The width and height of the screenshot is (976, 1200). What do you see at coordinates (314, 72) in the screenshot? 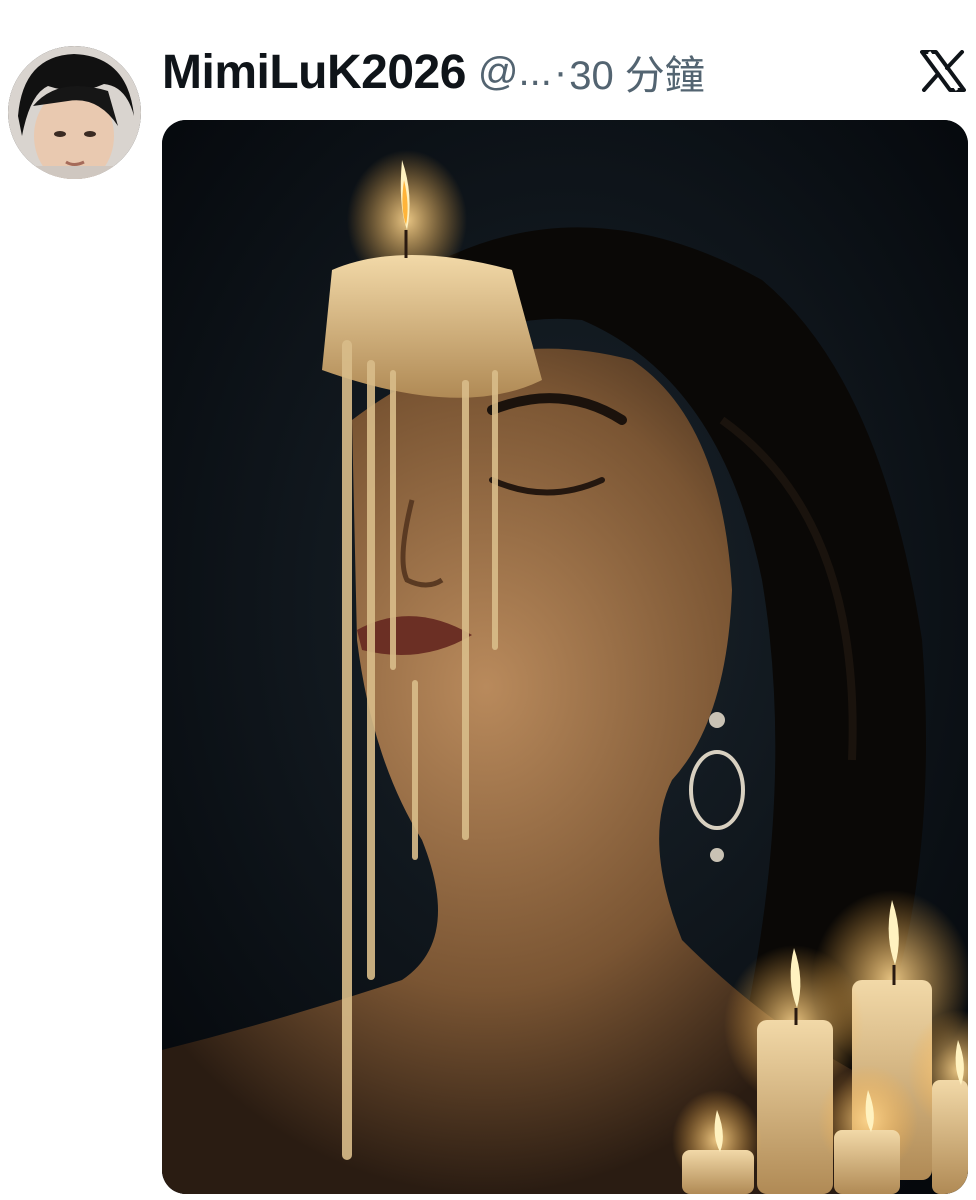
I see `author-name: MimiLuK2026` at bounding box center [314, 72].